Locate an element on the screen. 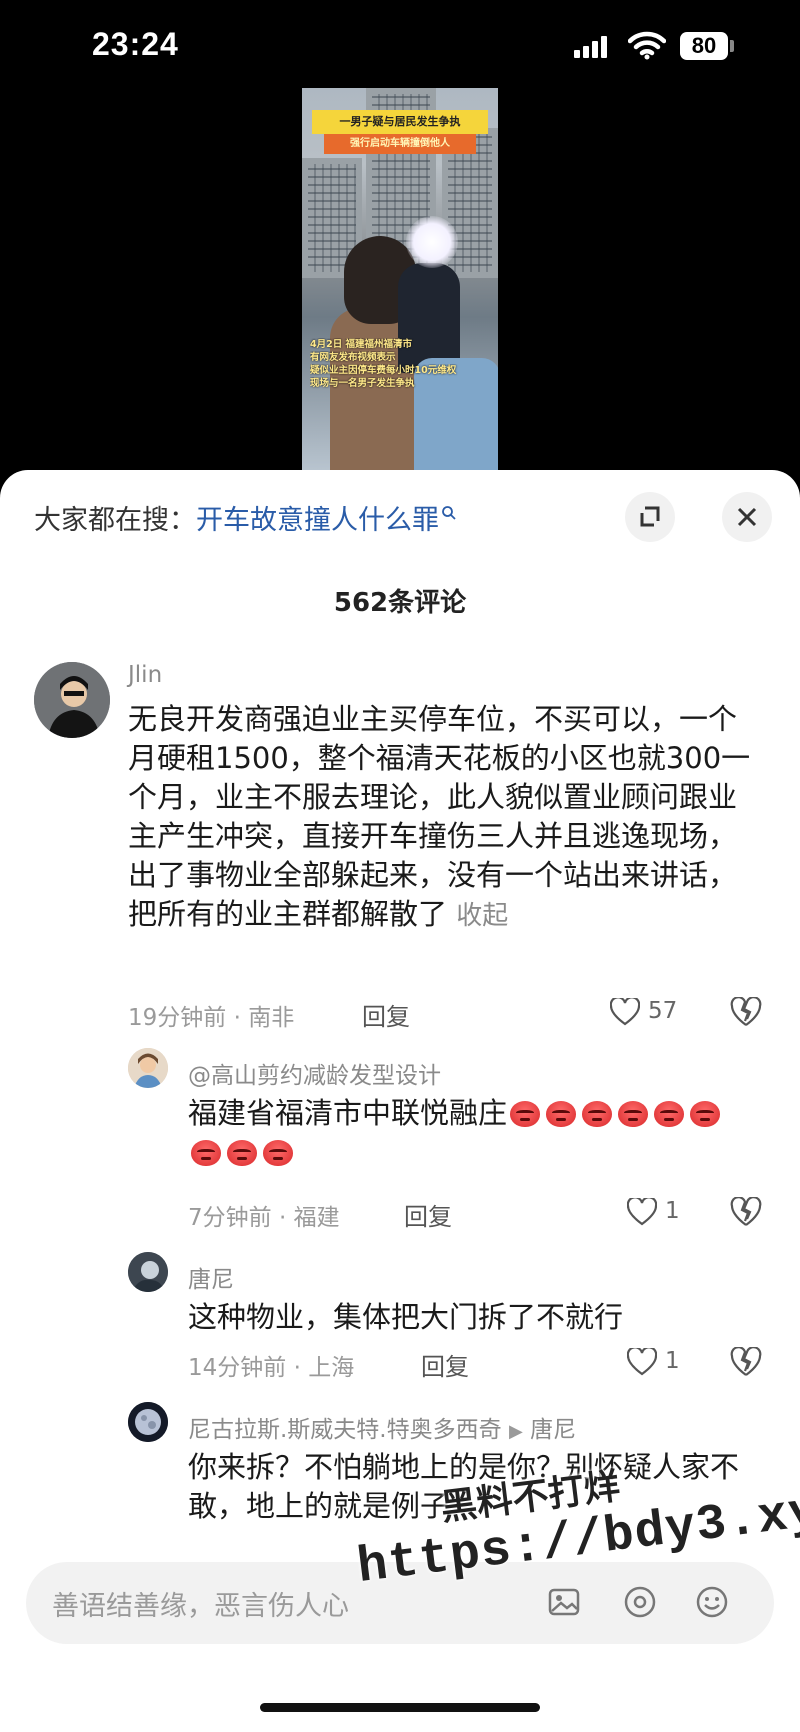 The height and width of the screenshot is (1732, 800). video-banner-title: 一男子疑与居民发生争执 is located at coordinates (400, 122).